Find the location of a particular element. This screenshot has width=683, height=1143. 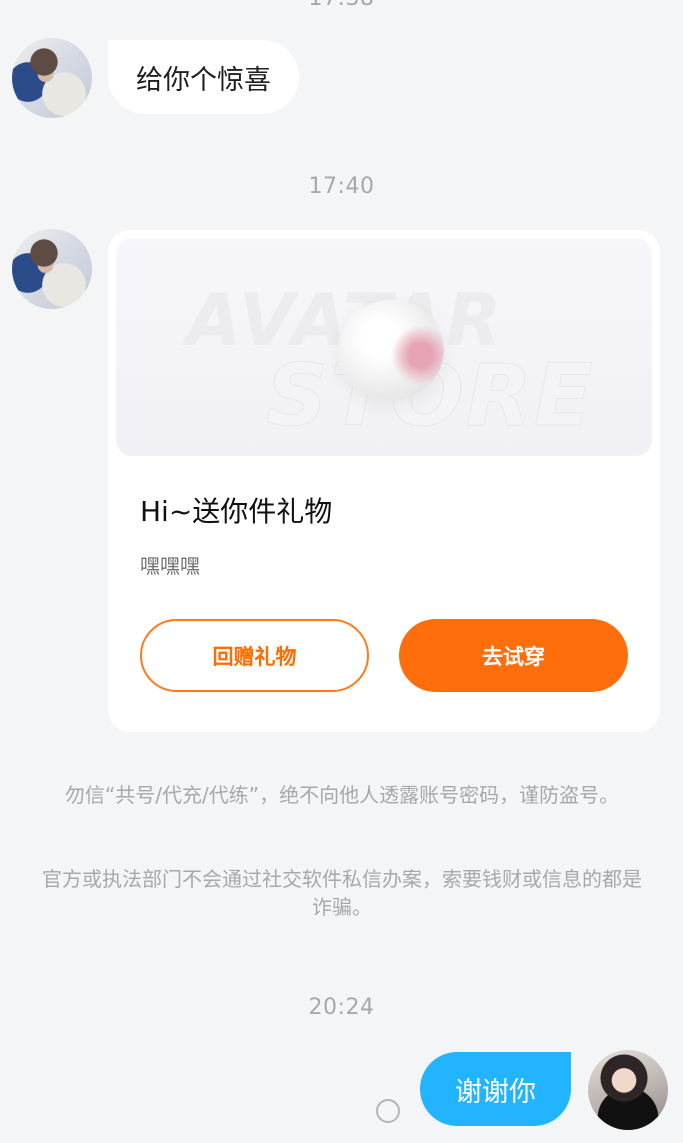

incoming-message-bubble: 给你个惊喜 is located at coordinates (203, 77).